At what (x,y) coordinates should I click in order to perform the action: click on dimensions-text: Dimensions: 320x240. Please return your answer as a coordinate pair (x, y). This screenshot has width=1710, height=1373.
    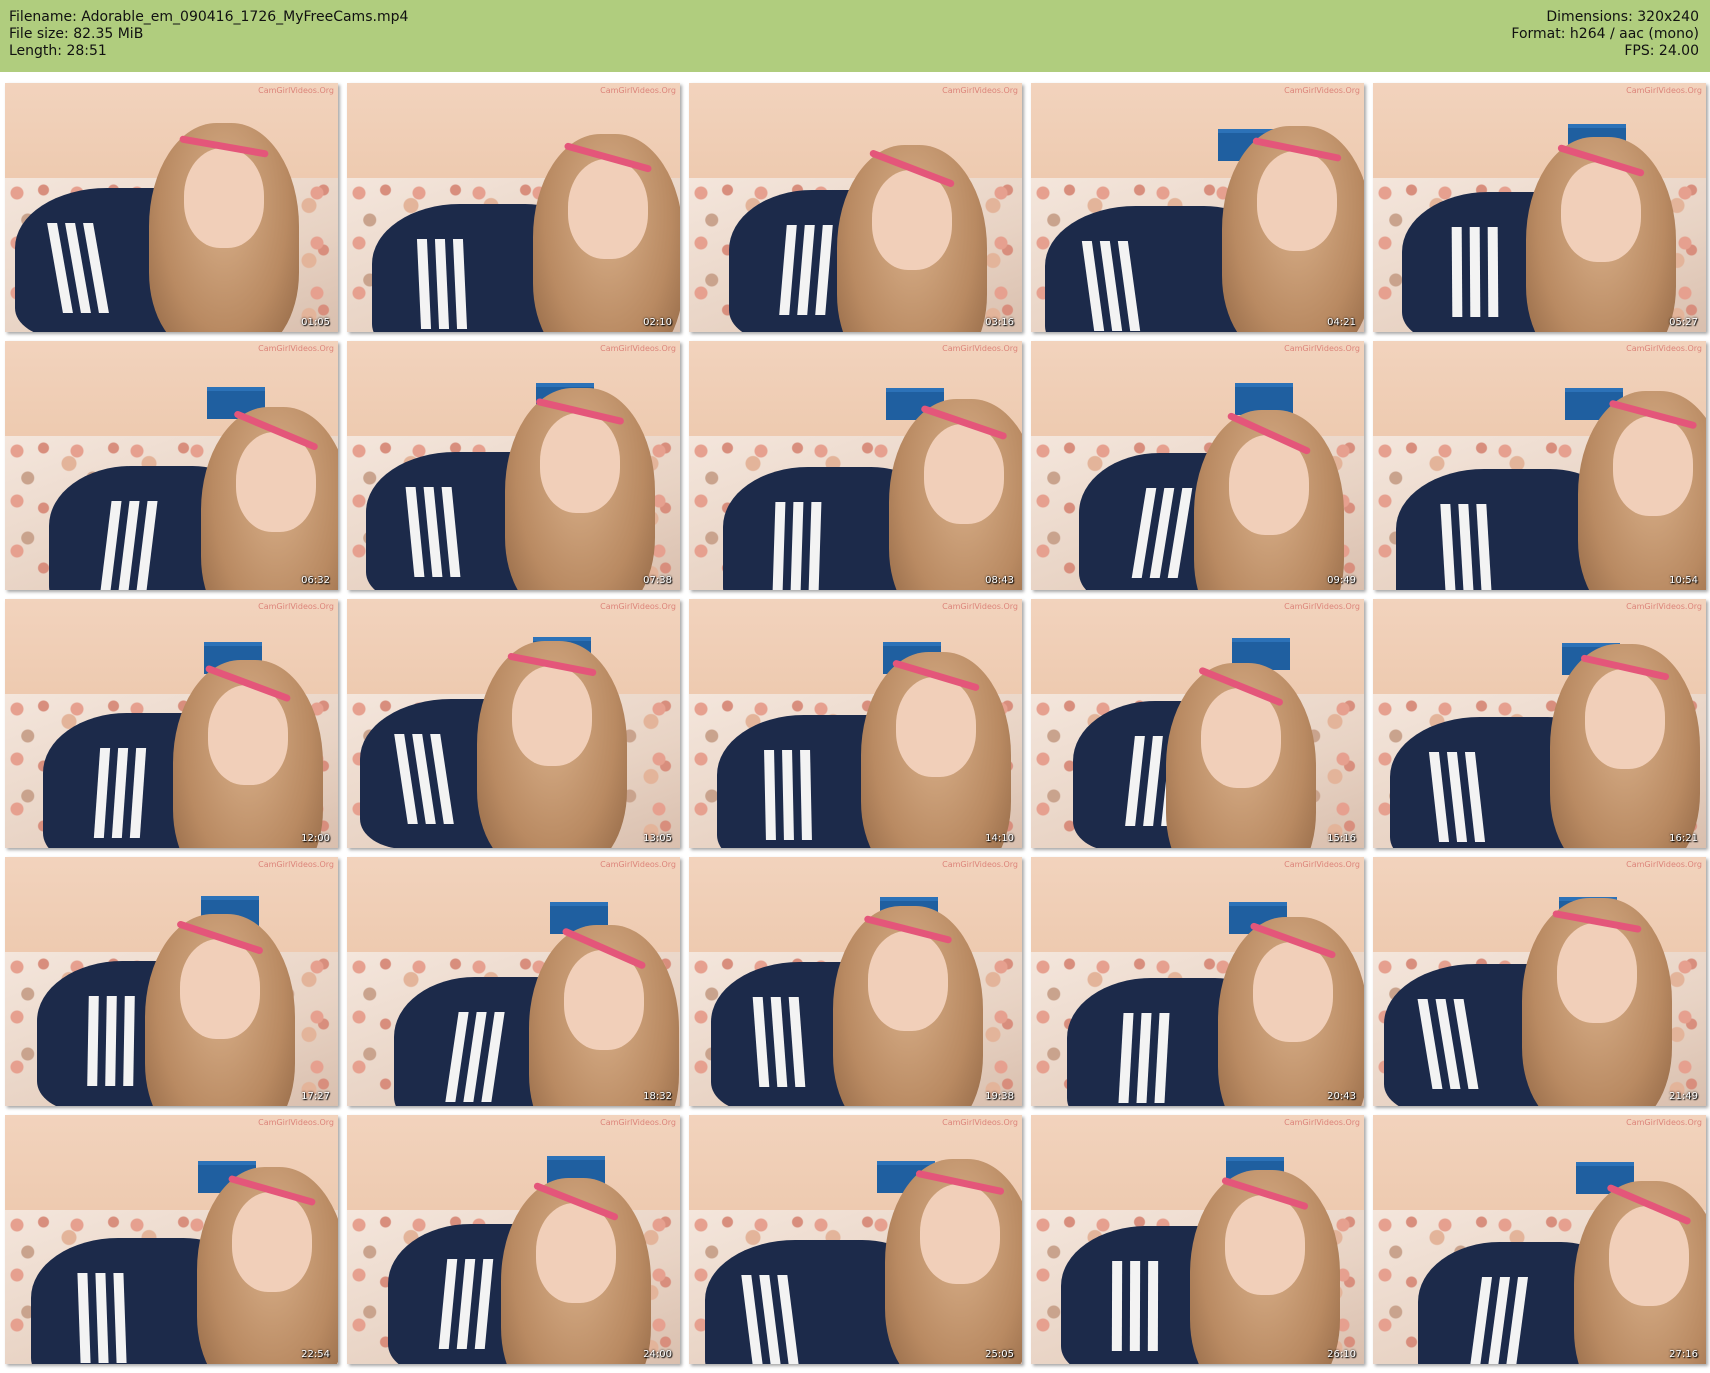
    Looking at the image, I should click on (1622, 17).